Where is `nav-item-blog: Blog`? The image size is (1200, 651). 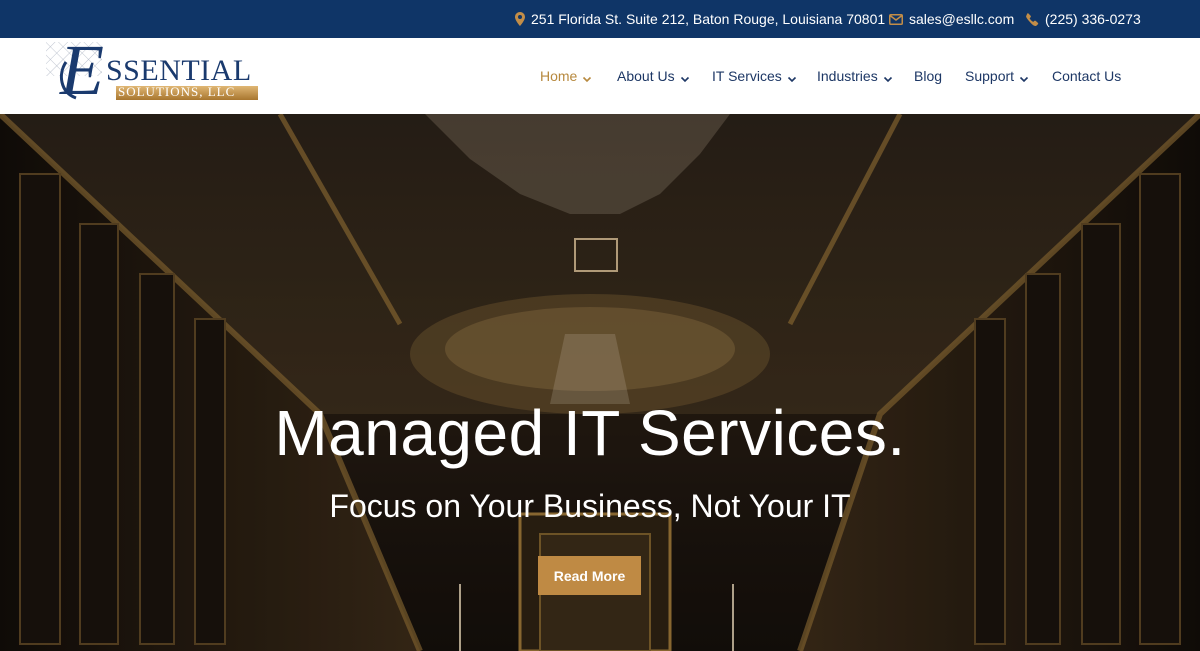
nav-item-blog: Blog is located at coordinates (928, 76).